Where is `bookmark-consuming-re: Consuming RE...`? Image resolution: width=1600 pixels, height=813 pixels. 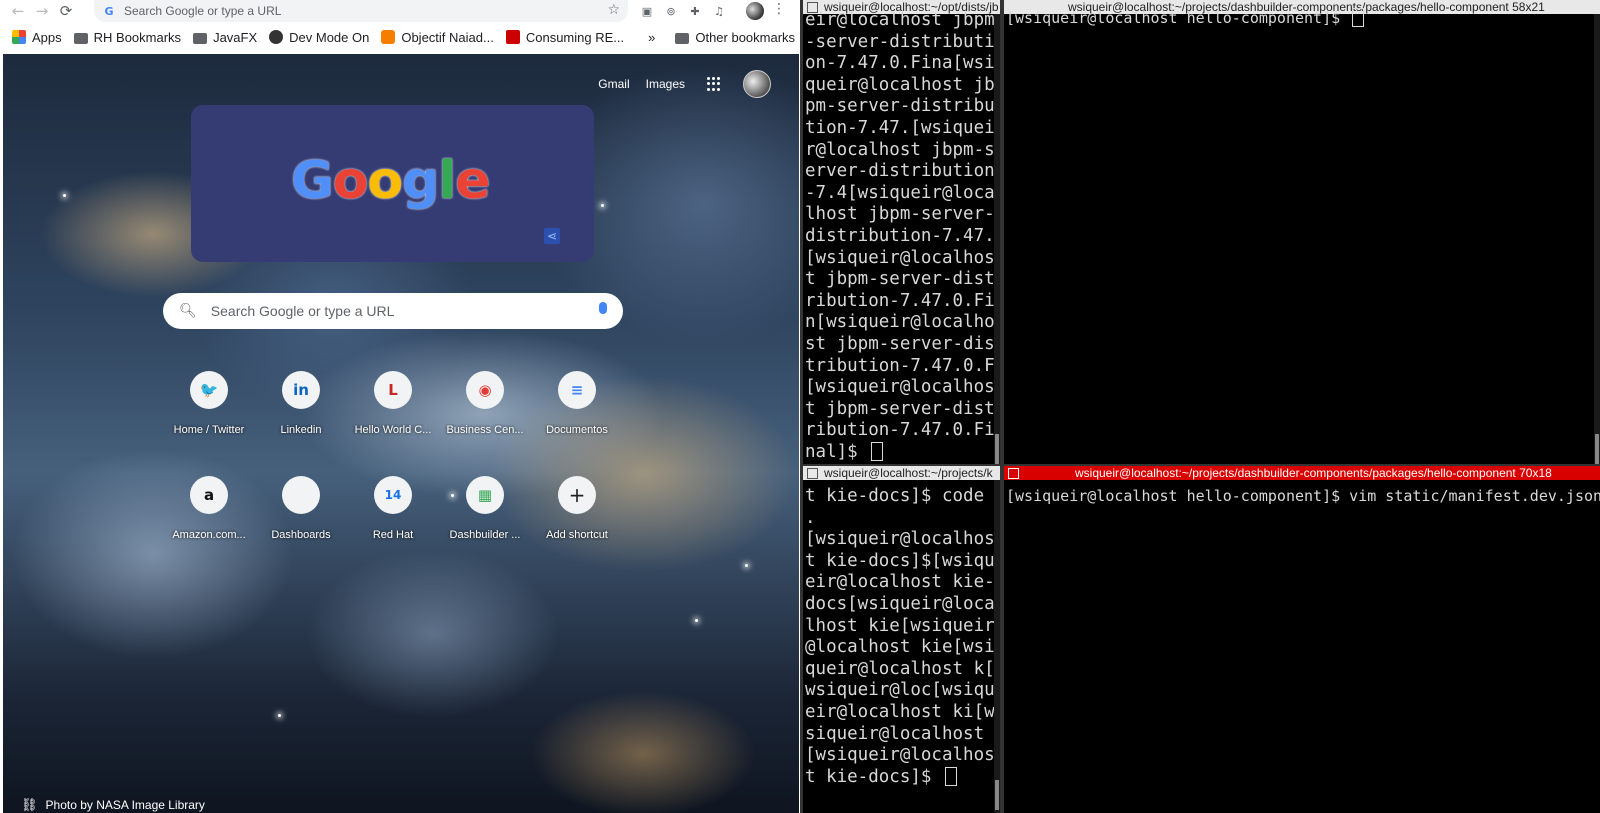
bookmark-consuming-re: Consuming RE... is located at coordinates (564, 37).